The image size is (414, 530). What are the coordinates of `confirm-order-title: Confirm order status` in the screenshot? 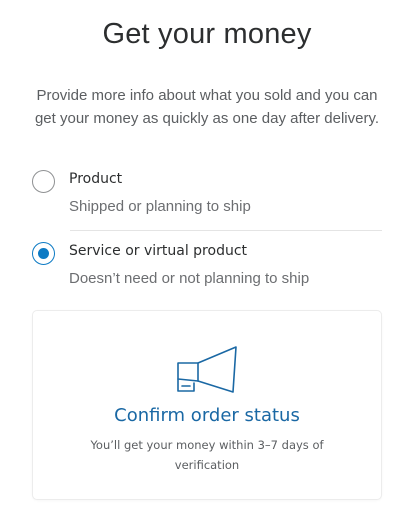 It's located at (207, 415).